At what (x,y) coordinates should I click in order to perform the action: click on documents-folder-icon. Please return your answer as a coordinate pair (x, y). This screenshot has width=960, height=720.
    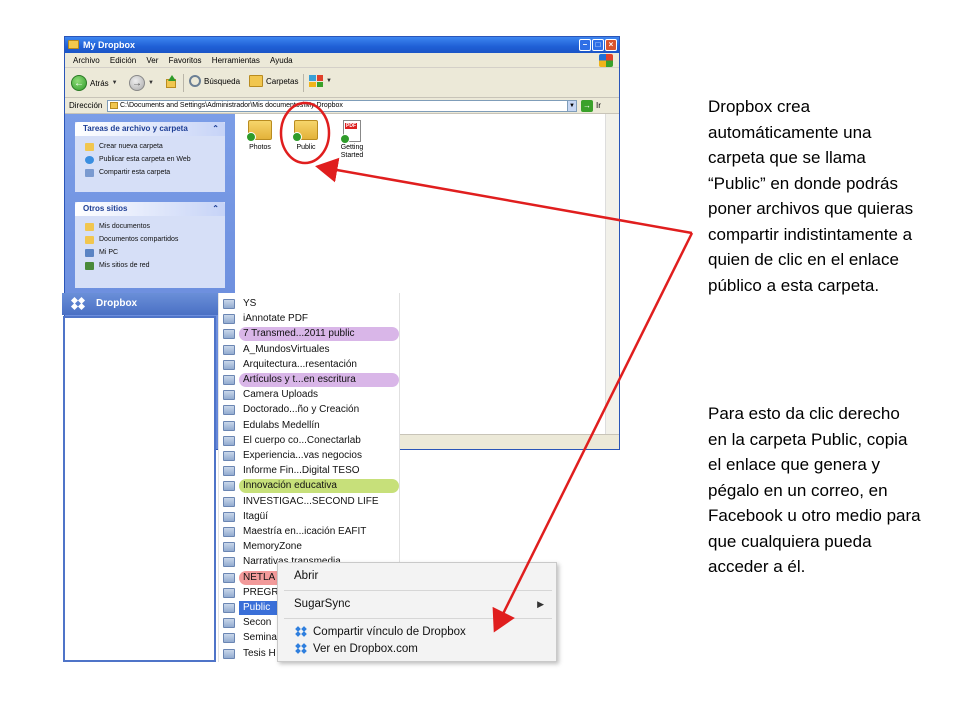
    Looking at the image, I should click on (89, 227).